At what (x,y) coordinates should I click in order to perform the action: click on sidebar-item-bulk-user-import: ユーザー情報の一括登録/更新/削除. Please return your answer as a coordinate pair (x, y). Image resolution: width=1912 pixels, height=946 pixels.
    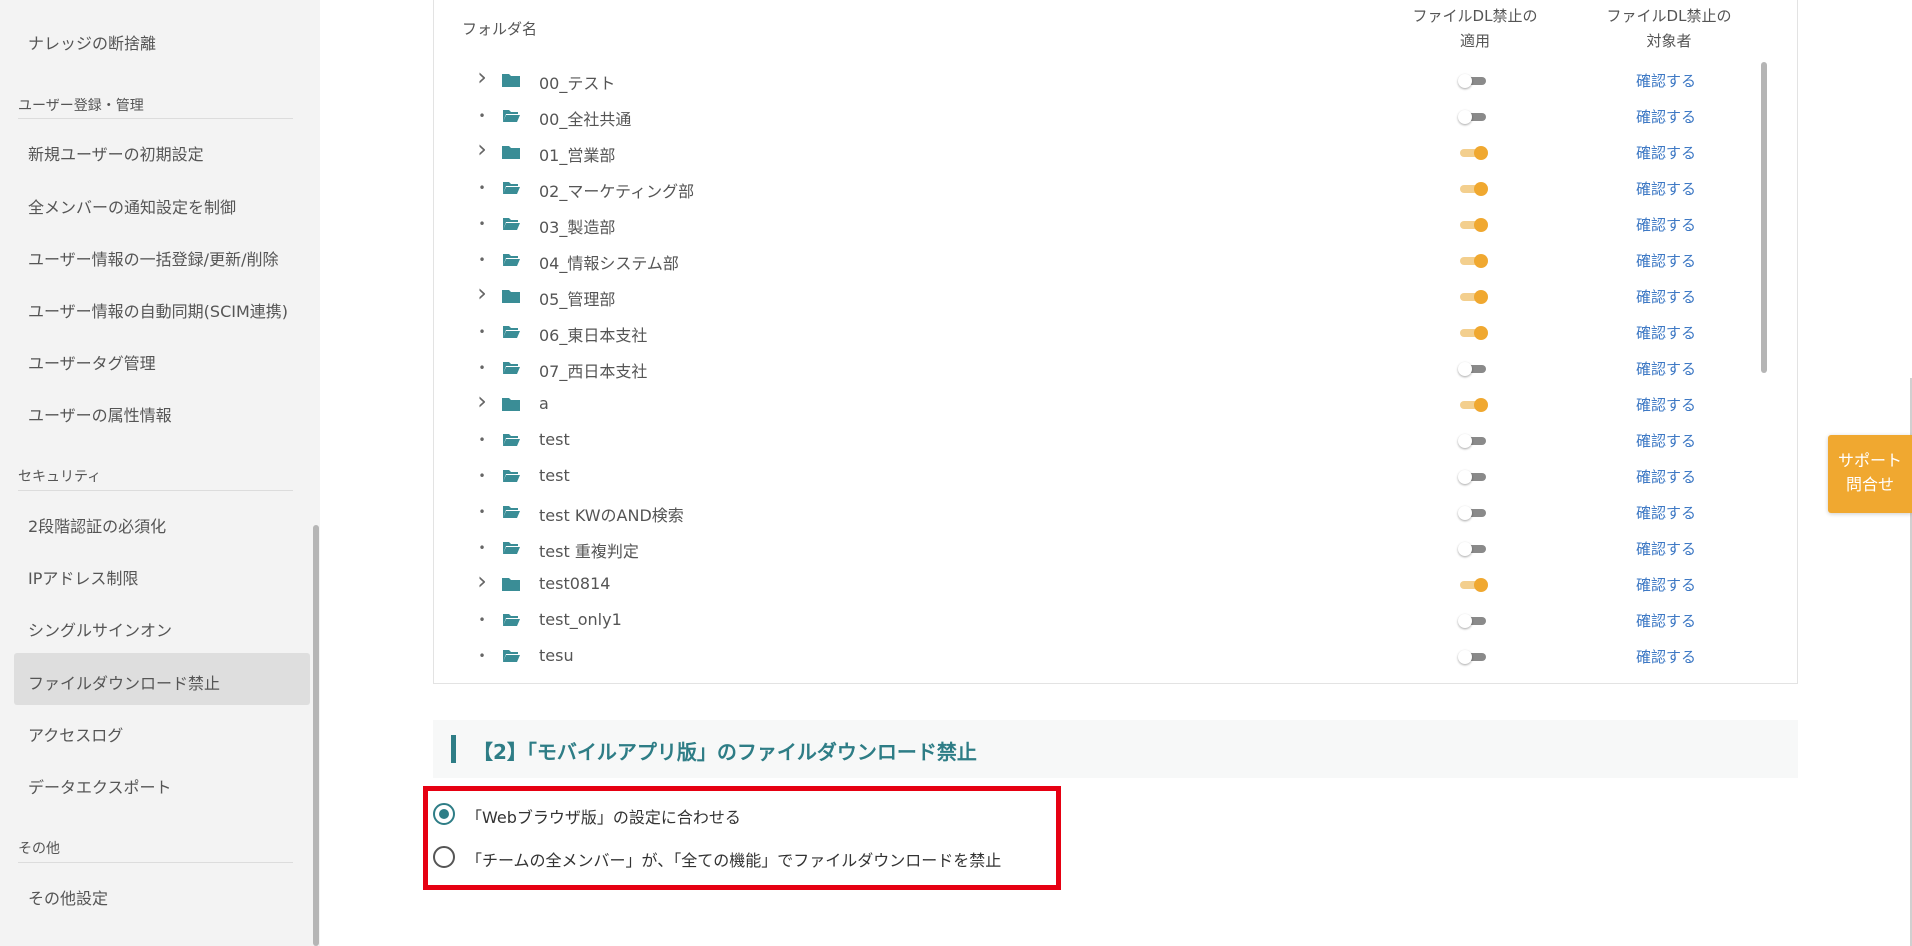
    Looking at the image, I should click on (153, 258).